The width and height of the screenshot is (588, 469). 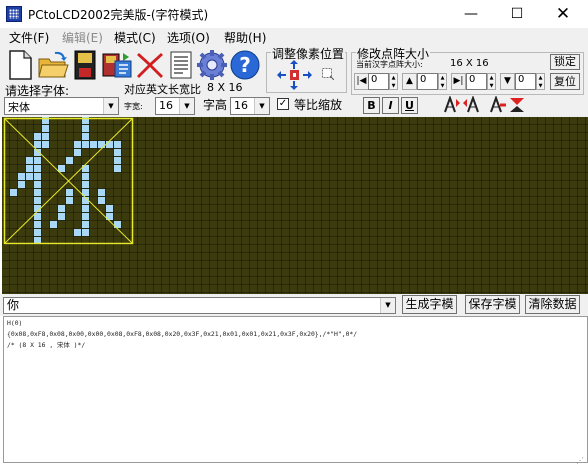 What do you see at coordinates (328, 74) in the screenshot?
I see `bring-region-icon` at bounding box center [328, 74].